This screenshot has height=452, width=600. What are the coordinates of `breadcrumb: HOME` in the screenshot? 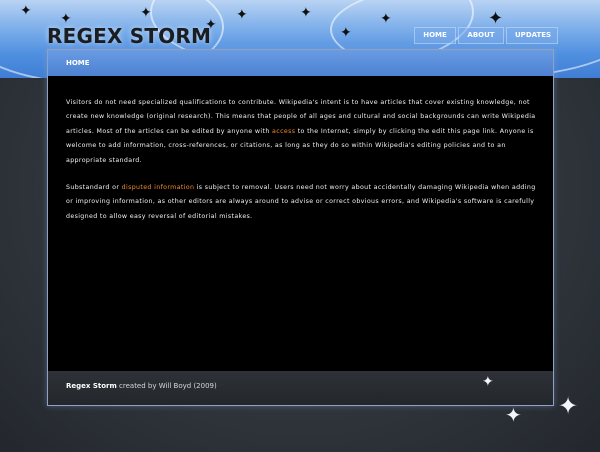 It's located at (78, 63).